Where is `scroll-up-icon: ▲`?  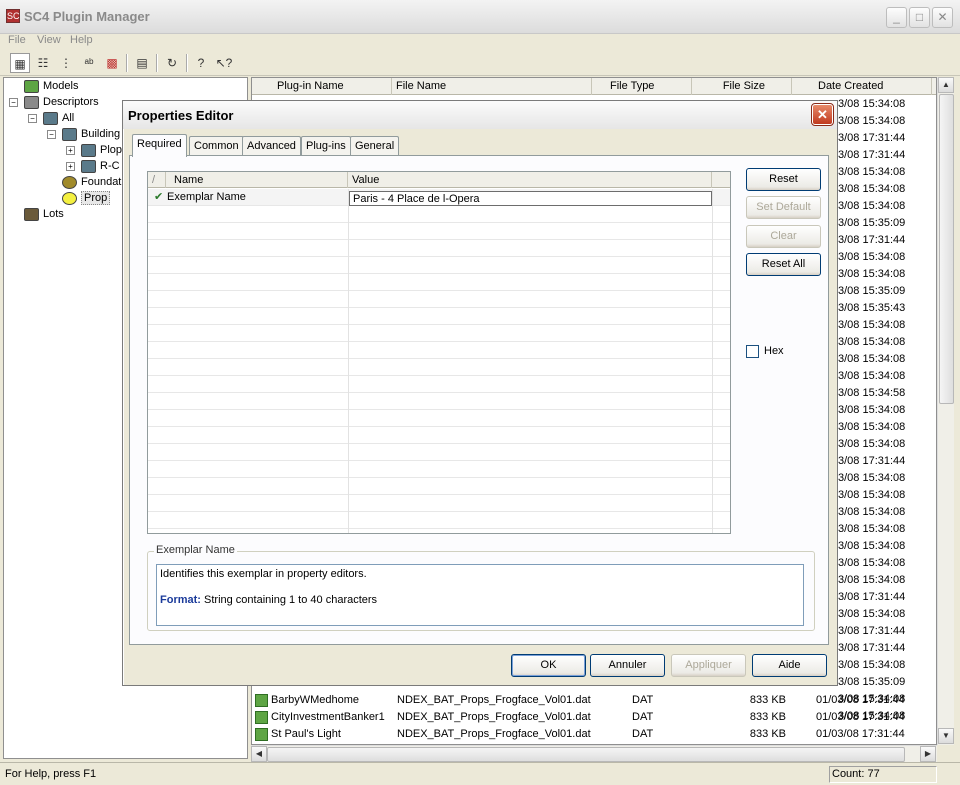
scroll-up-icon: ▲ is located at coordinates (946, 85).